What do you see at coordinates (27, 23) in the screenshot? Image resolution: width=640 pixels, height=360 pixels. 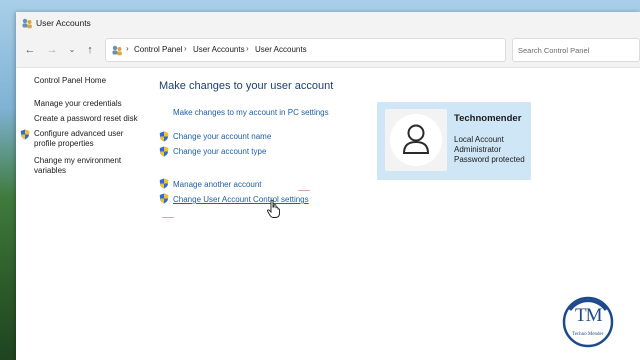 I see `user-accounts-icon` at bounding box center [27, 23].